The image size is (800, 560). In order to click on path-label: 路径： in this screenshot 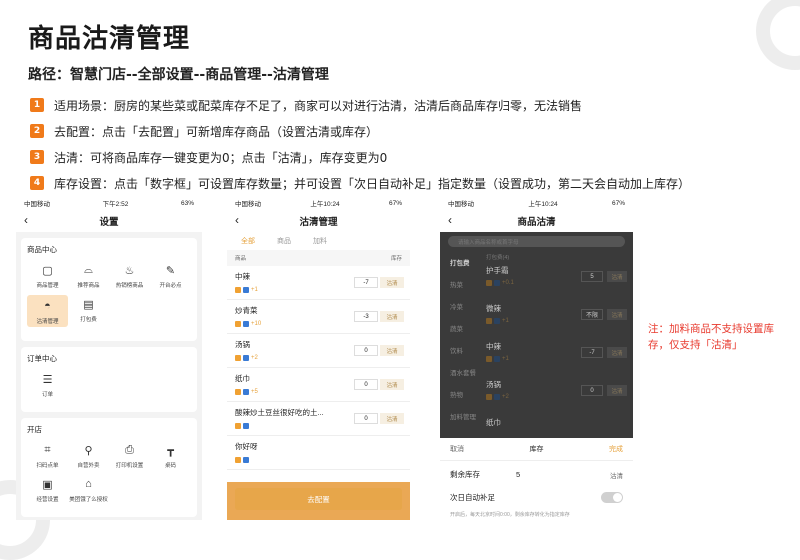, I will do `click(49, 75)`.